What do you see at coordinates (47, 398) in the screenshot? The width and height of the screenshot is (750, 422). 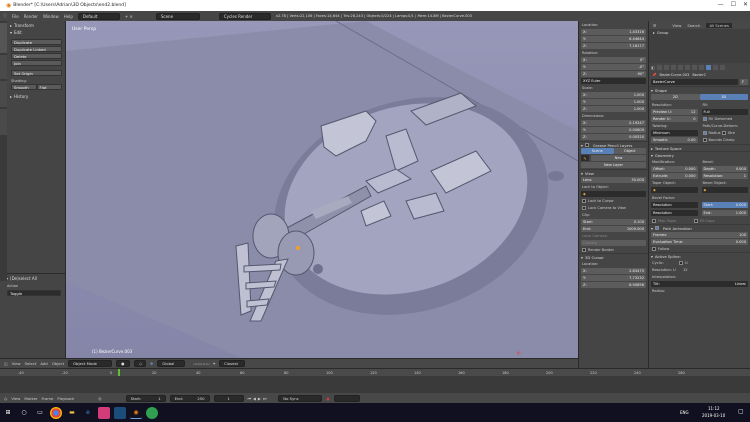 I see `tl-menu-frame: Frame` at bounding box center [47, 398].